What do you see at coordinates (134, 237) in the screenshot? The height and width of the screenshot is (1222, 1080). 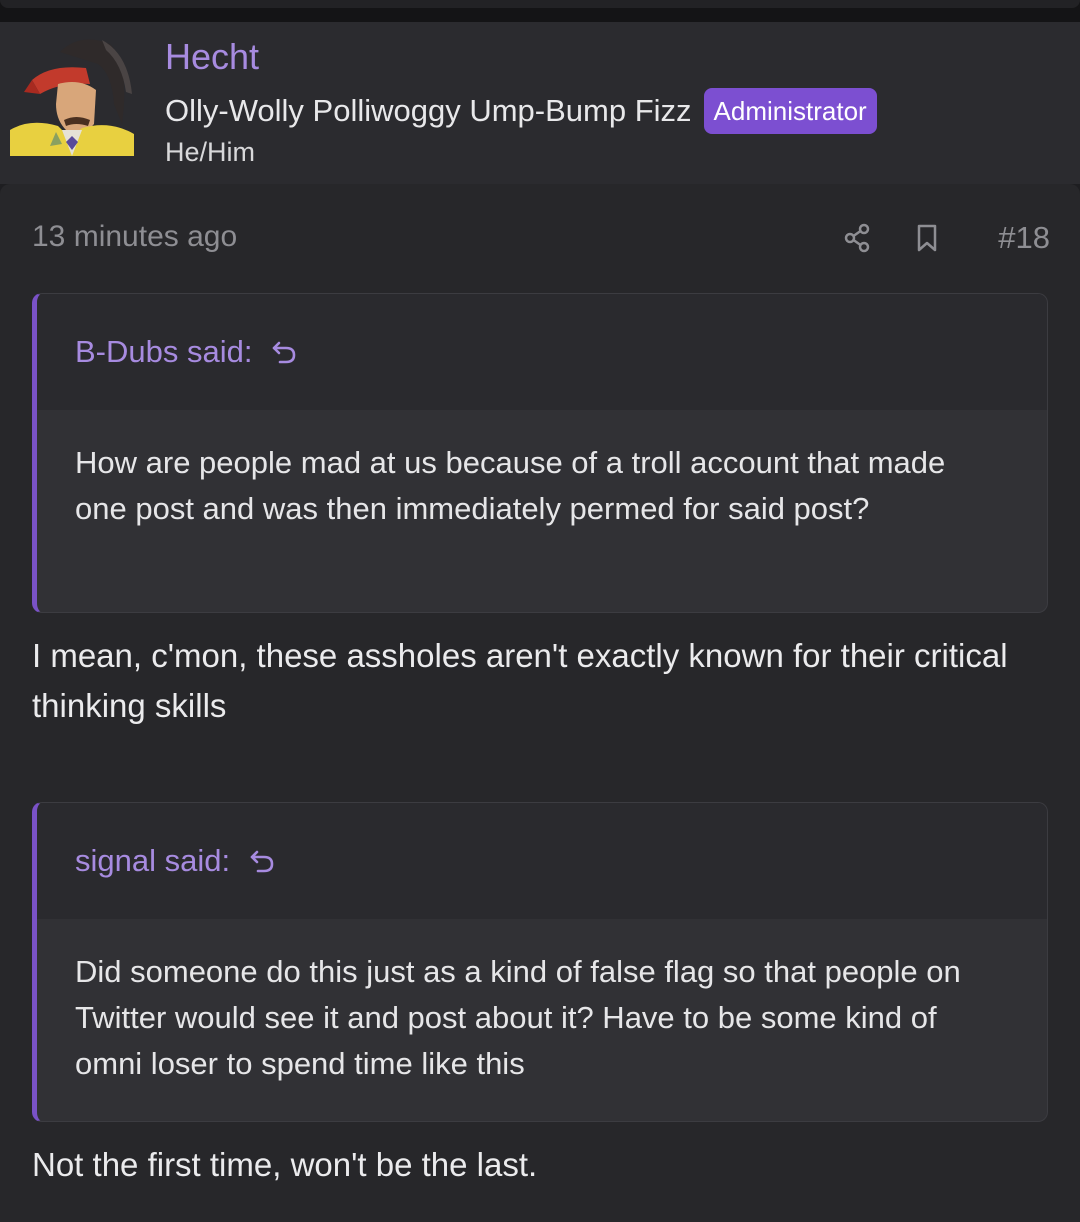 I see `post-timestamp: 13 minutes ago` at bounding box center [134, 237].